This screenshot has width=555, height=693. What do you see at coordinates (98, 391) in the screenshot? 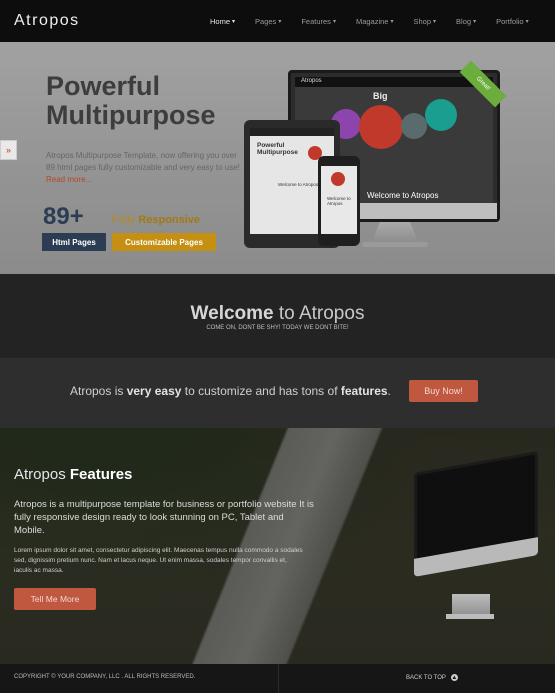
I see `cta-text-part: Atropos is` at bounding box center [98, 391].